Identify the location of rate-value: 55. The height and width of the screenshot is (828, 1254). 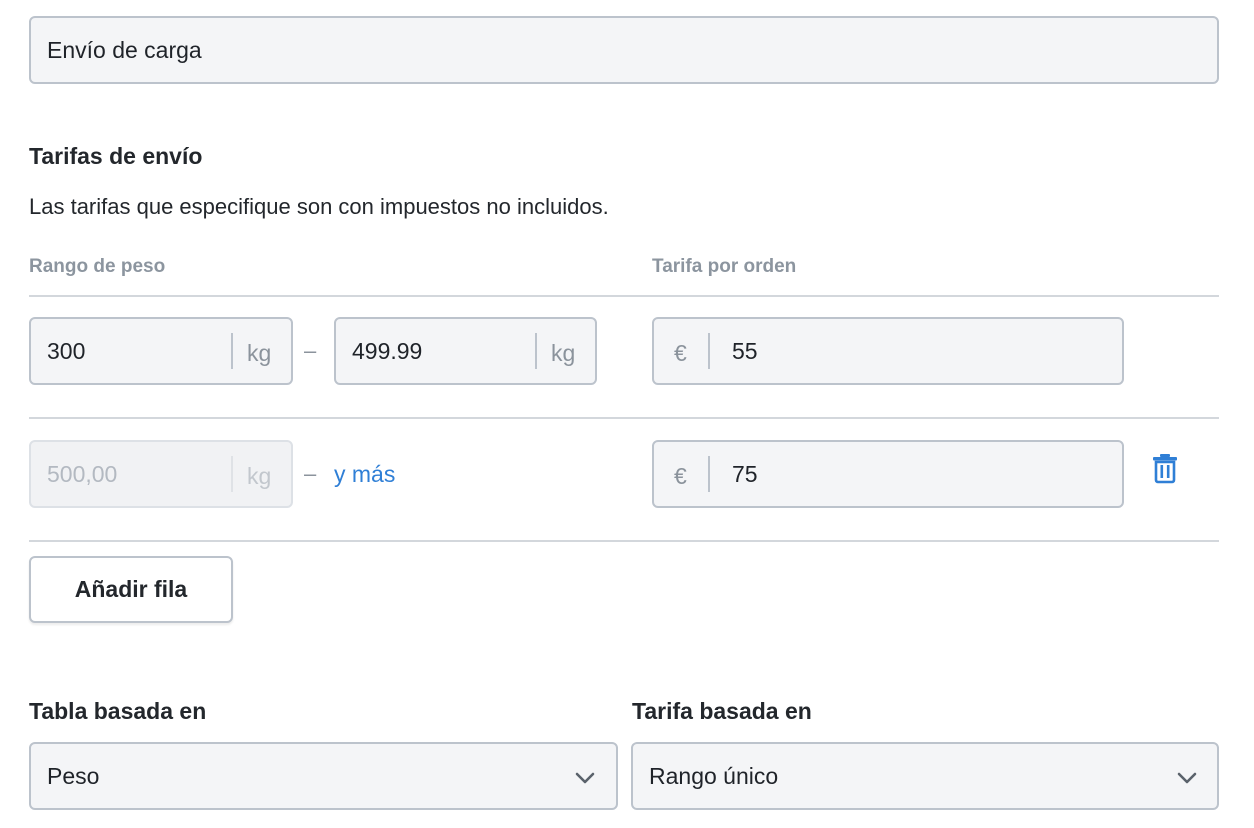
(745, 351).